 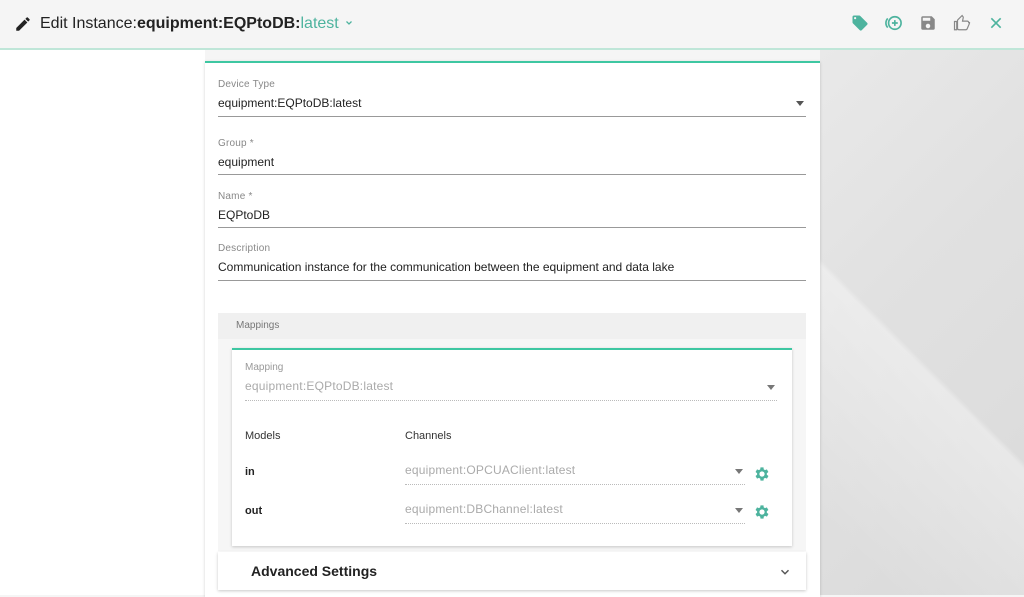 I want to click on title-version: latest, so click(x=320, y=23).